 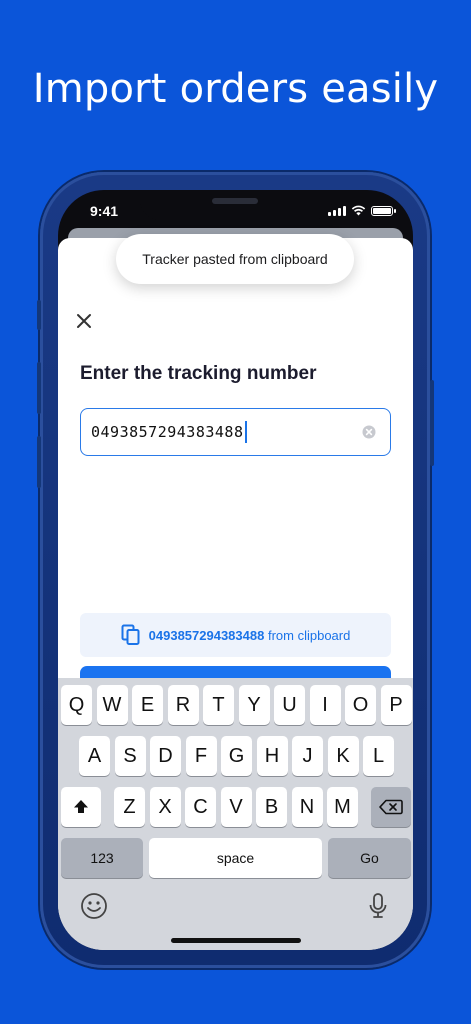 What do you see at coordinates (198, 373) in the screenshot?
I see `page-title: Enter the tracking number` at bounding box center [198, 373].